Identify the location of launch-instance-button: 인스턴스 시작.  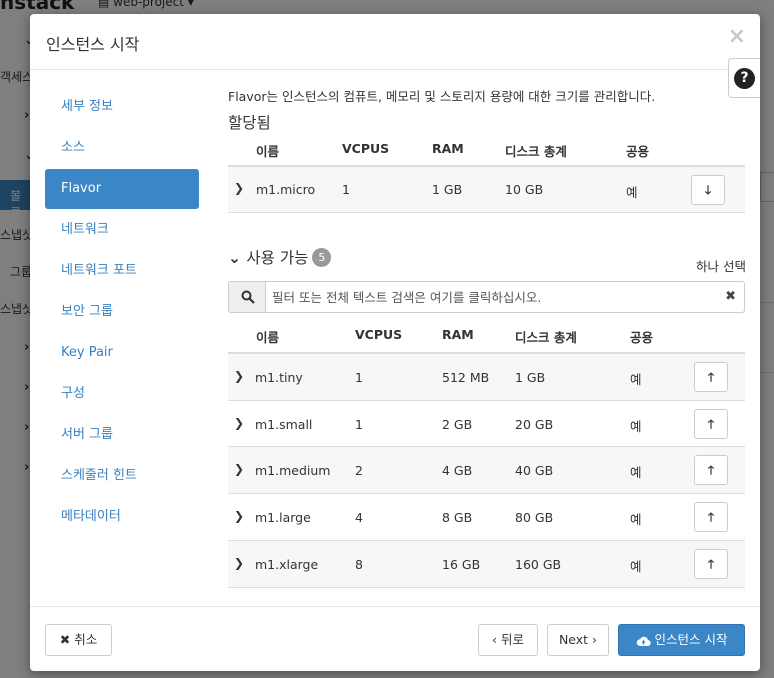
(681, 640).